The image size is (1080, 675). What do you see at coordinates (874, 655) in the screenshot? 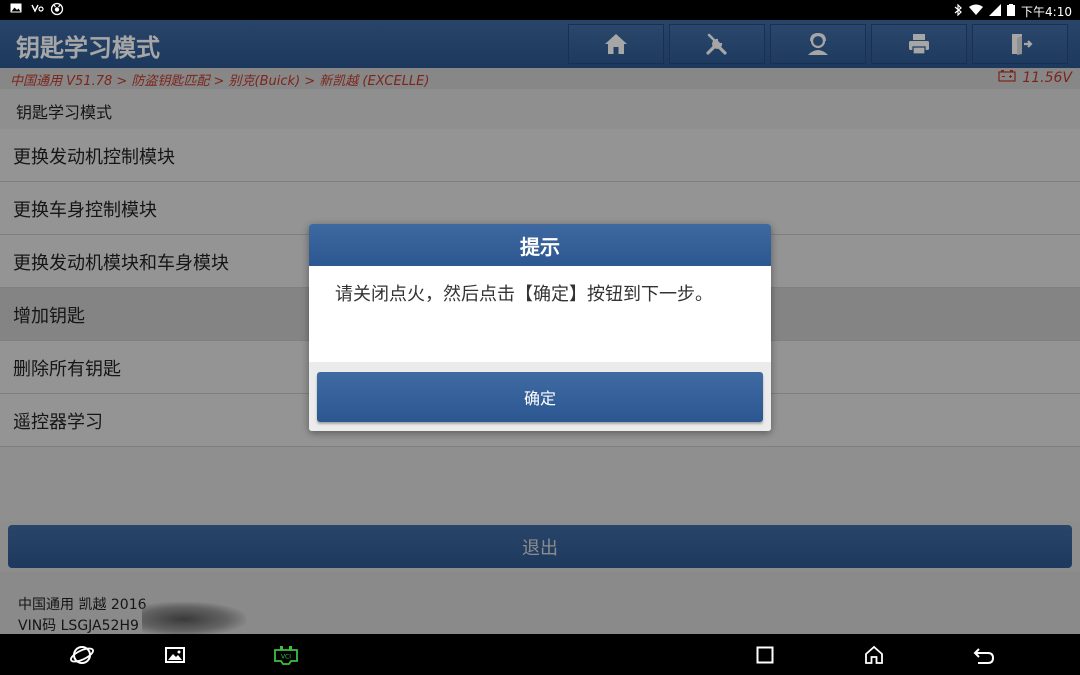
I see `home-nav-icon` at bounding box center [874, 655].